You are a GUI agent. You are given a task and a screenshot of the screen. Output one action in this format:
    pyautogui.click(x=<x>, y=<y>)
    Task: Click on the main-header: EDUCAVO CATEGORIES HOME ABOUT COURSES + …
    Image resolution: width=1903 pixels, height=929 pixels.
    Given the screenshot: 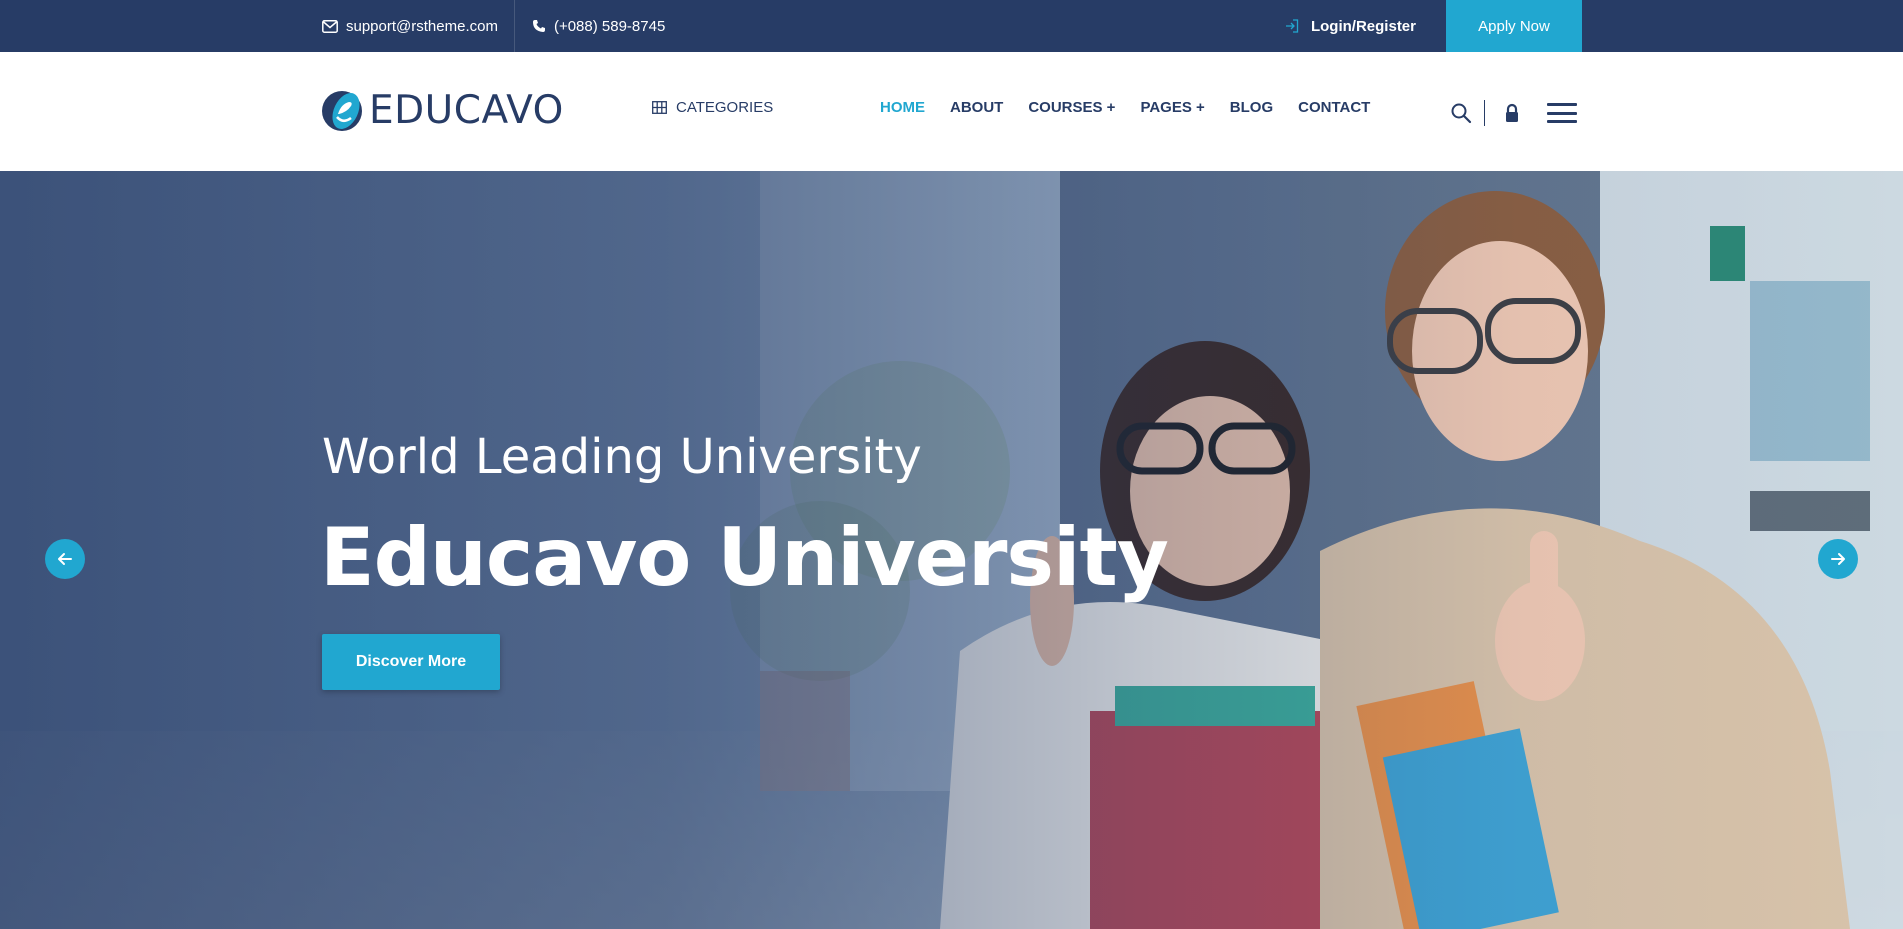 What is the action you would take?
    pyautogui.click(x=951, y=111)
    